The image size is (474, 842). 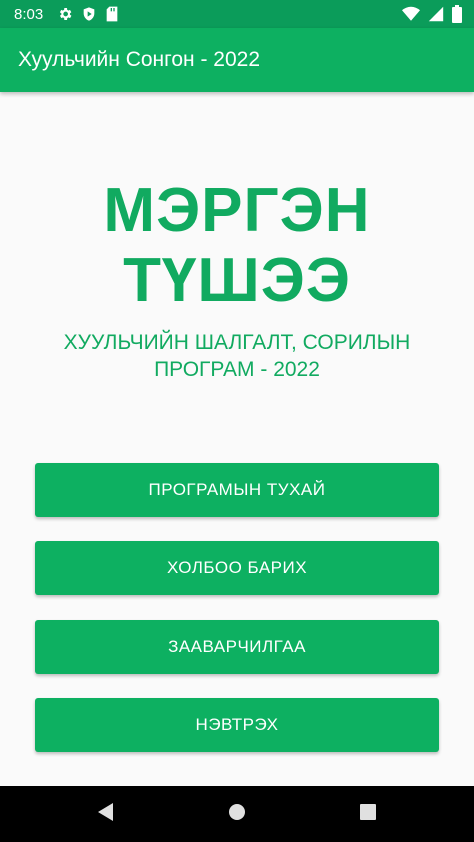 I want to click on hero-subtitle-line2: ПРОГРАМ - 2022, so click(x=237, y=369).